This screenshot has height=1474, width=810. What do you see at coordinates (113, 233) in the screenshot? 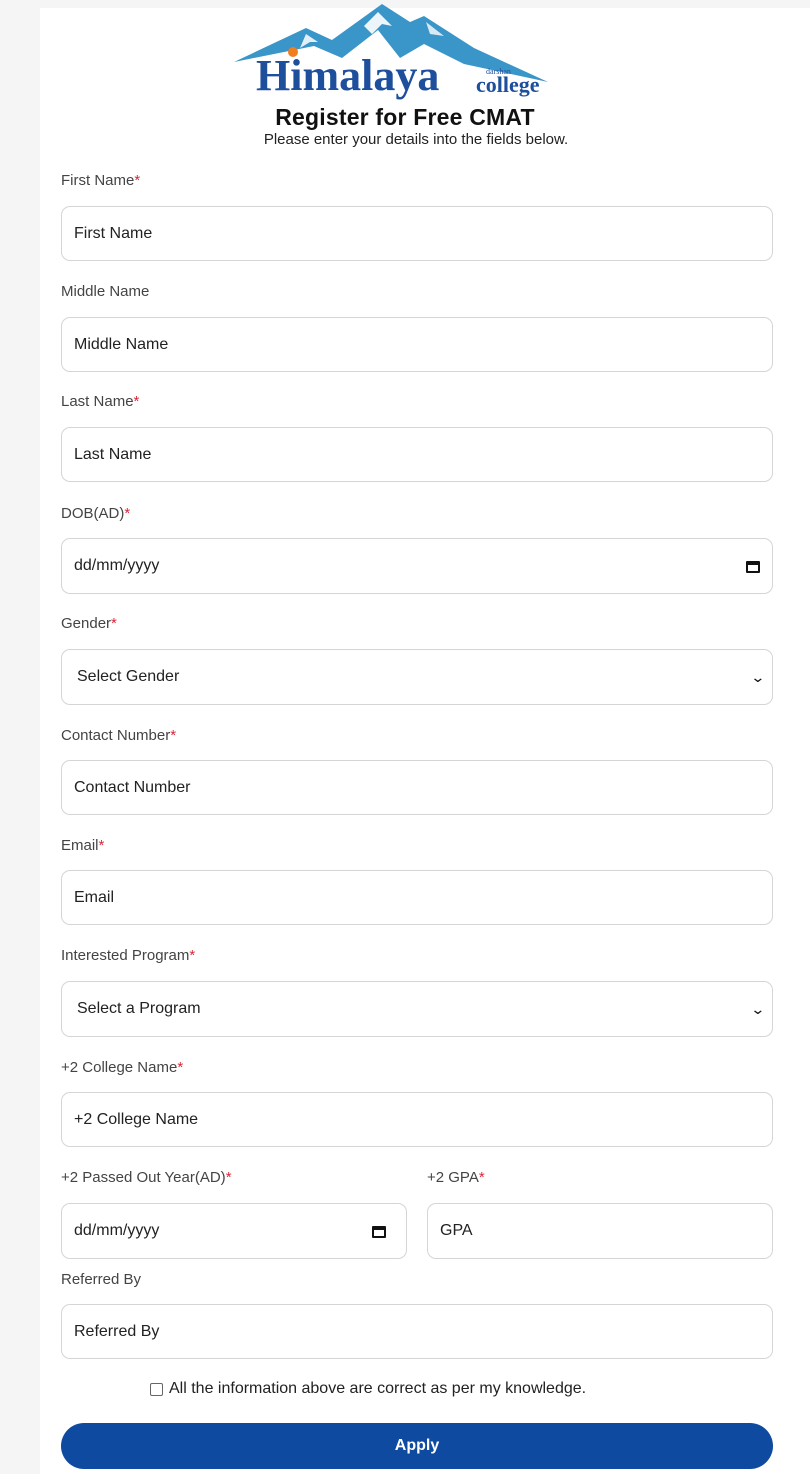
I see `first-name-placeholder: First Name` at bounding box center [113, 233].